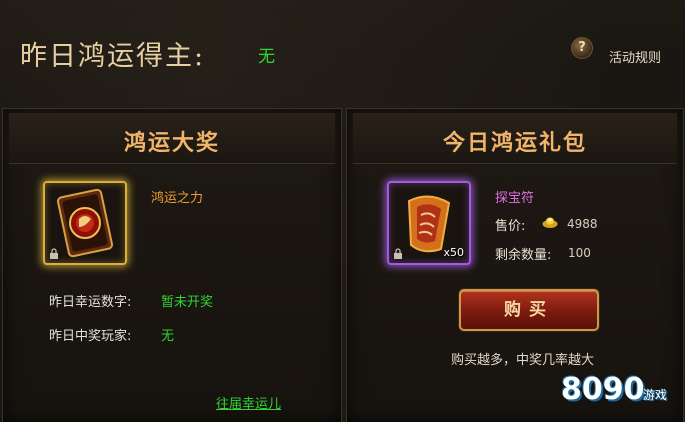  Describe the element at coordinates (582, 224) in the screenshot. I see `price-value: 4988` at that location.